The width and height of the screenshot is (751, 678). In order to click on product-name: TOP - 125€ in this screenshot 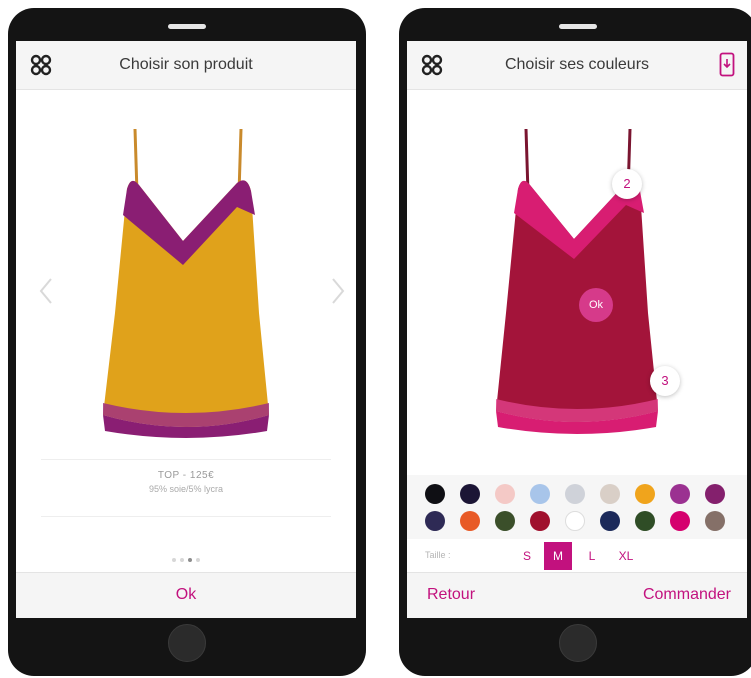, I will do `click(186, 475)`.